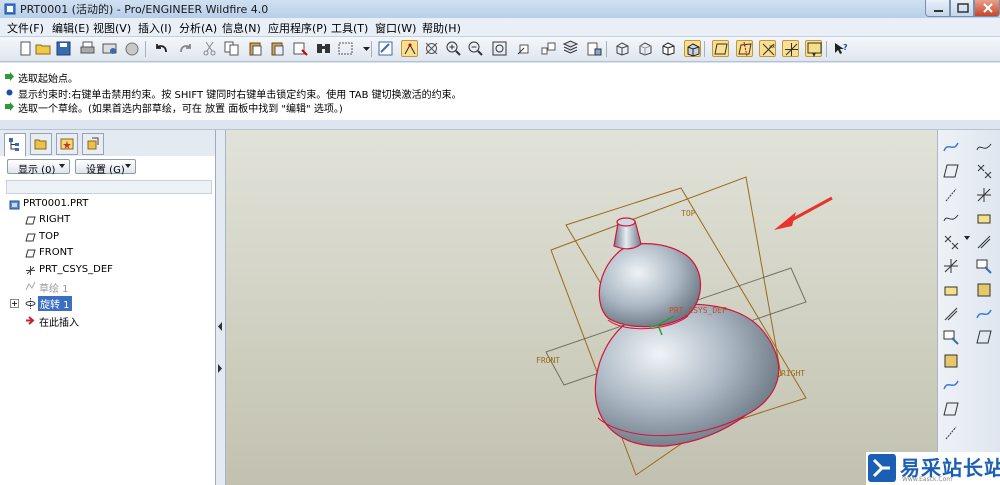 This screenshot has width=1000, height=485. What do you see at coordinates (984, 337) in the screenshot?
I see `rib-button` at bounding box center [984, 337].